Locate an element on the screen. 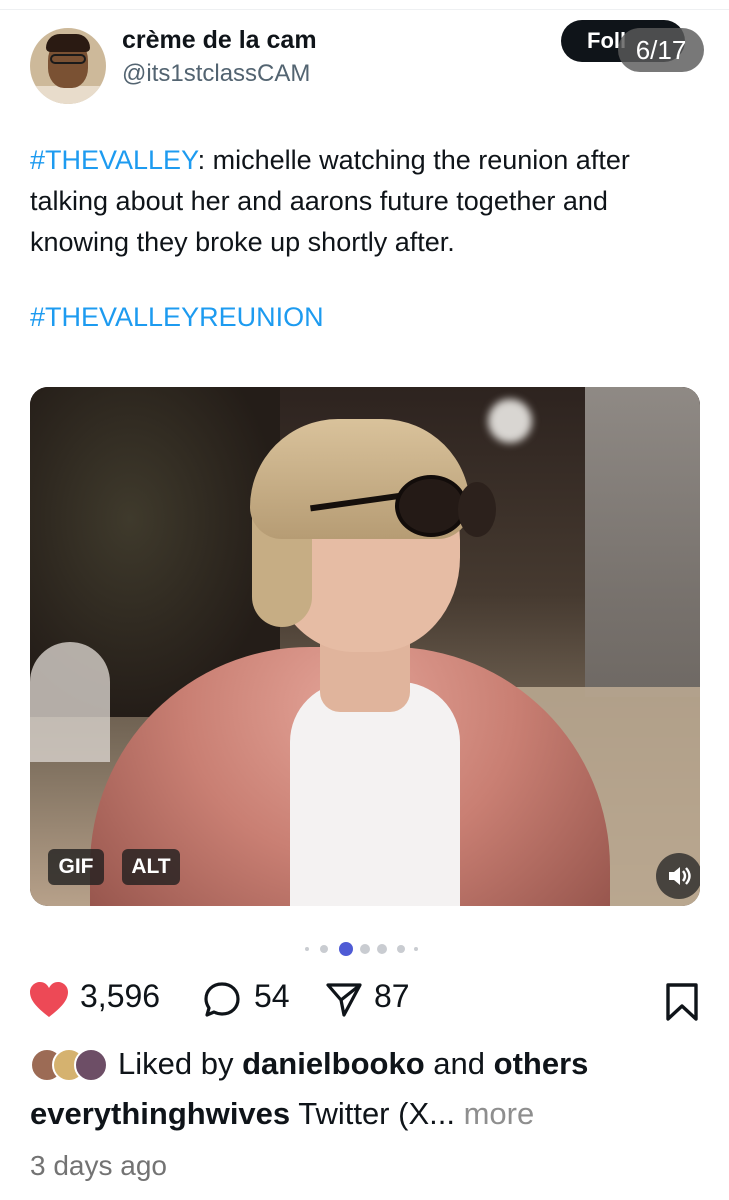  liker-avatar is located at coordinates (91, 1065).